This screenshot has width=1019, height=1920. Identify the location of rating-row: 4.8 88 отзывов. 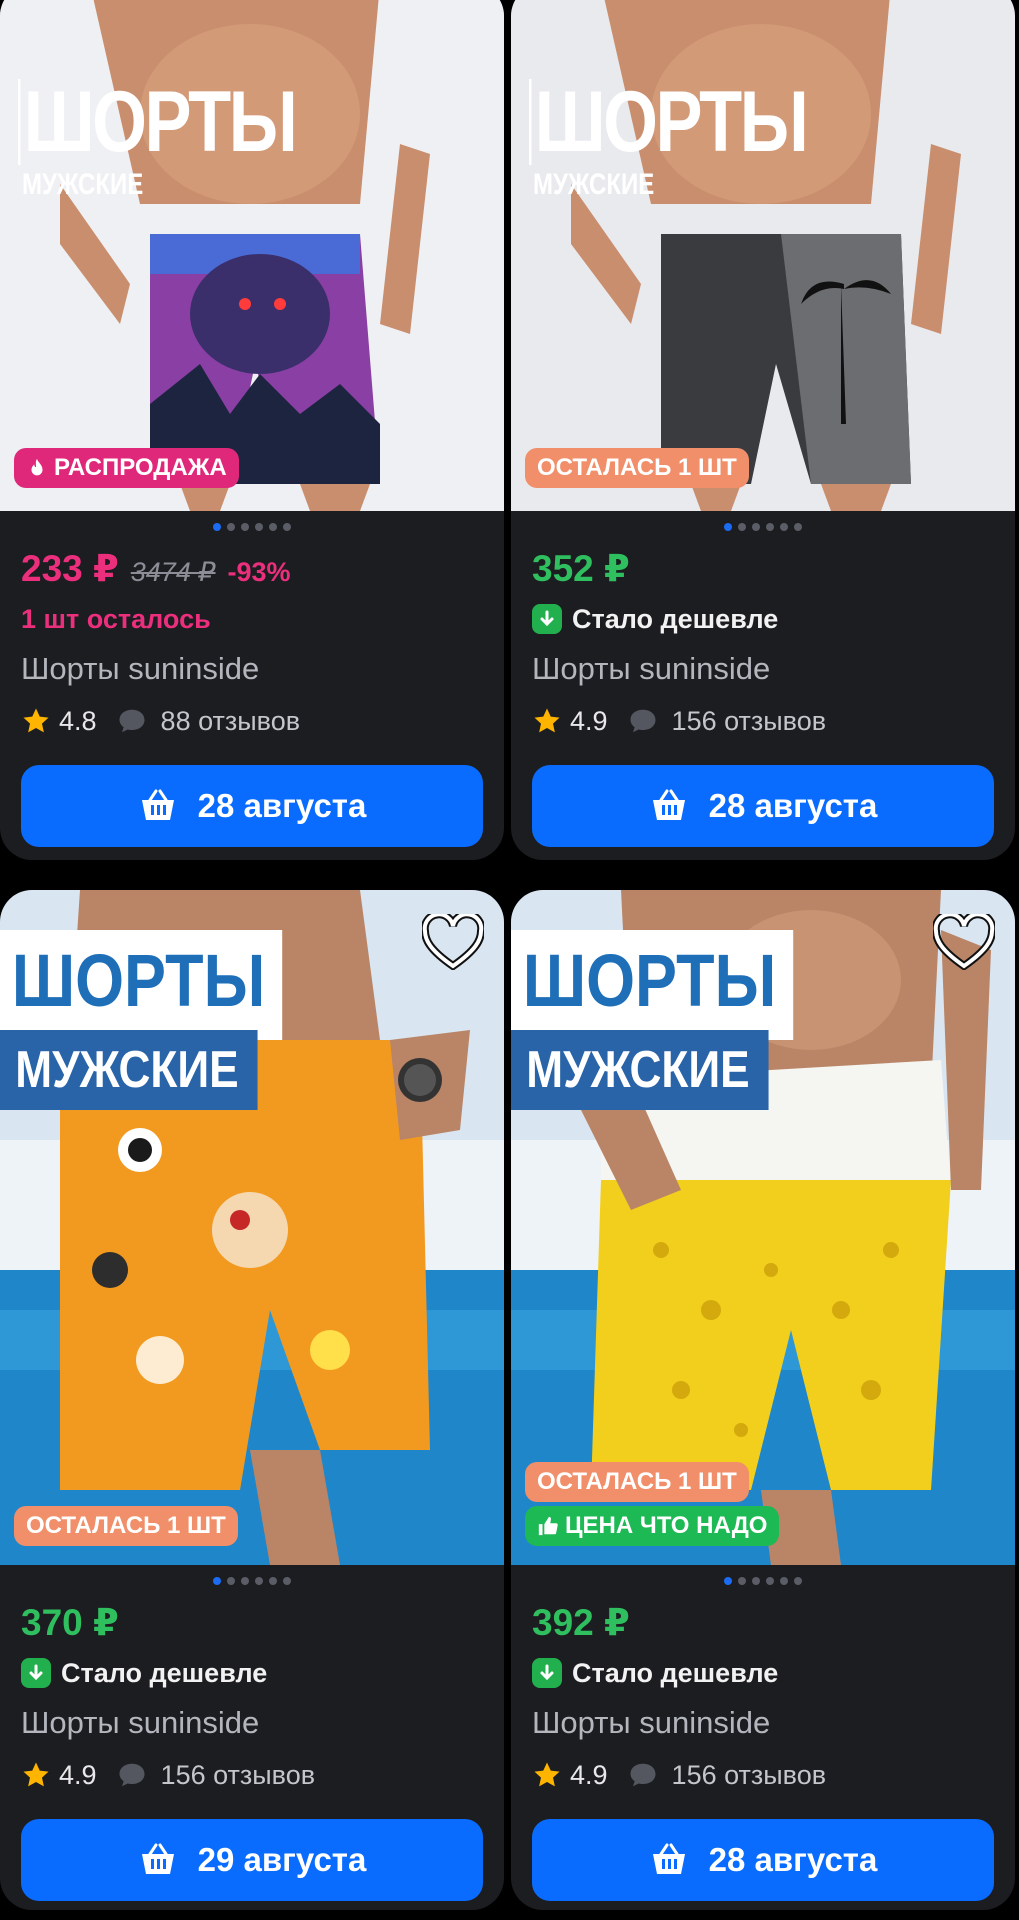
(252, 721).